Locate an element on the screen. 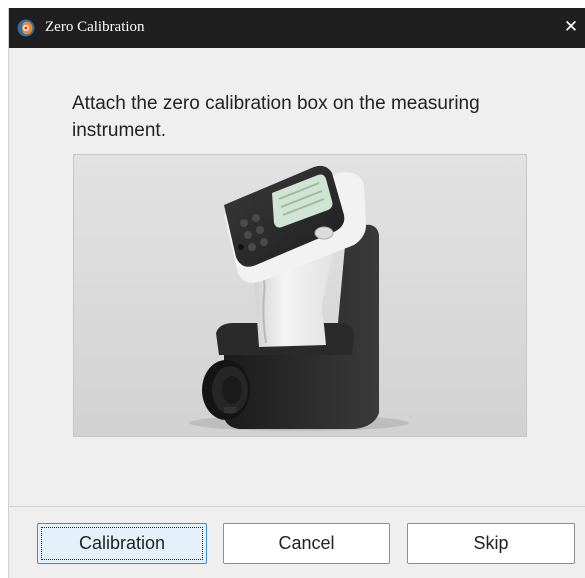 This screenshot has width=585, height=578. skip-button-label: Skip is located at coordinates (491, 543).